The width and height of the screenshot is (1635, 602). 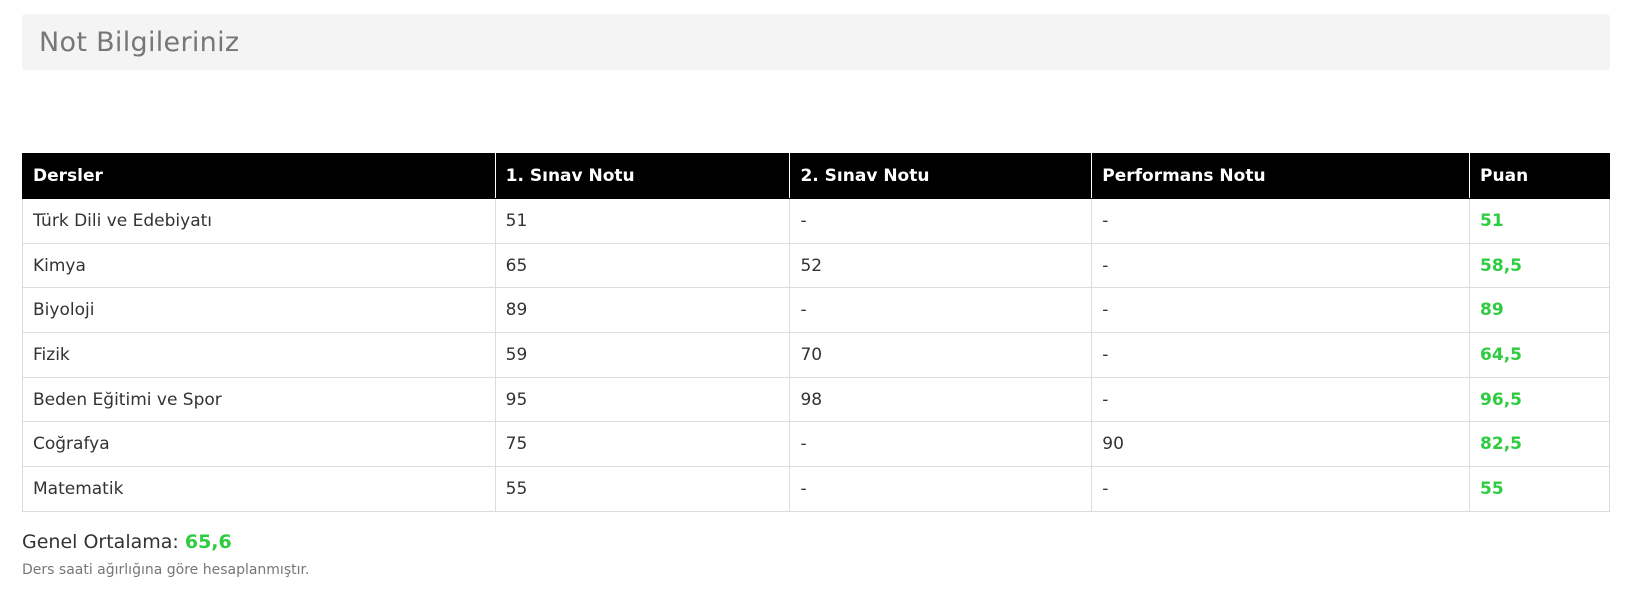 I want to click on course-score: 64,5, so click(x=1539, y=355).